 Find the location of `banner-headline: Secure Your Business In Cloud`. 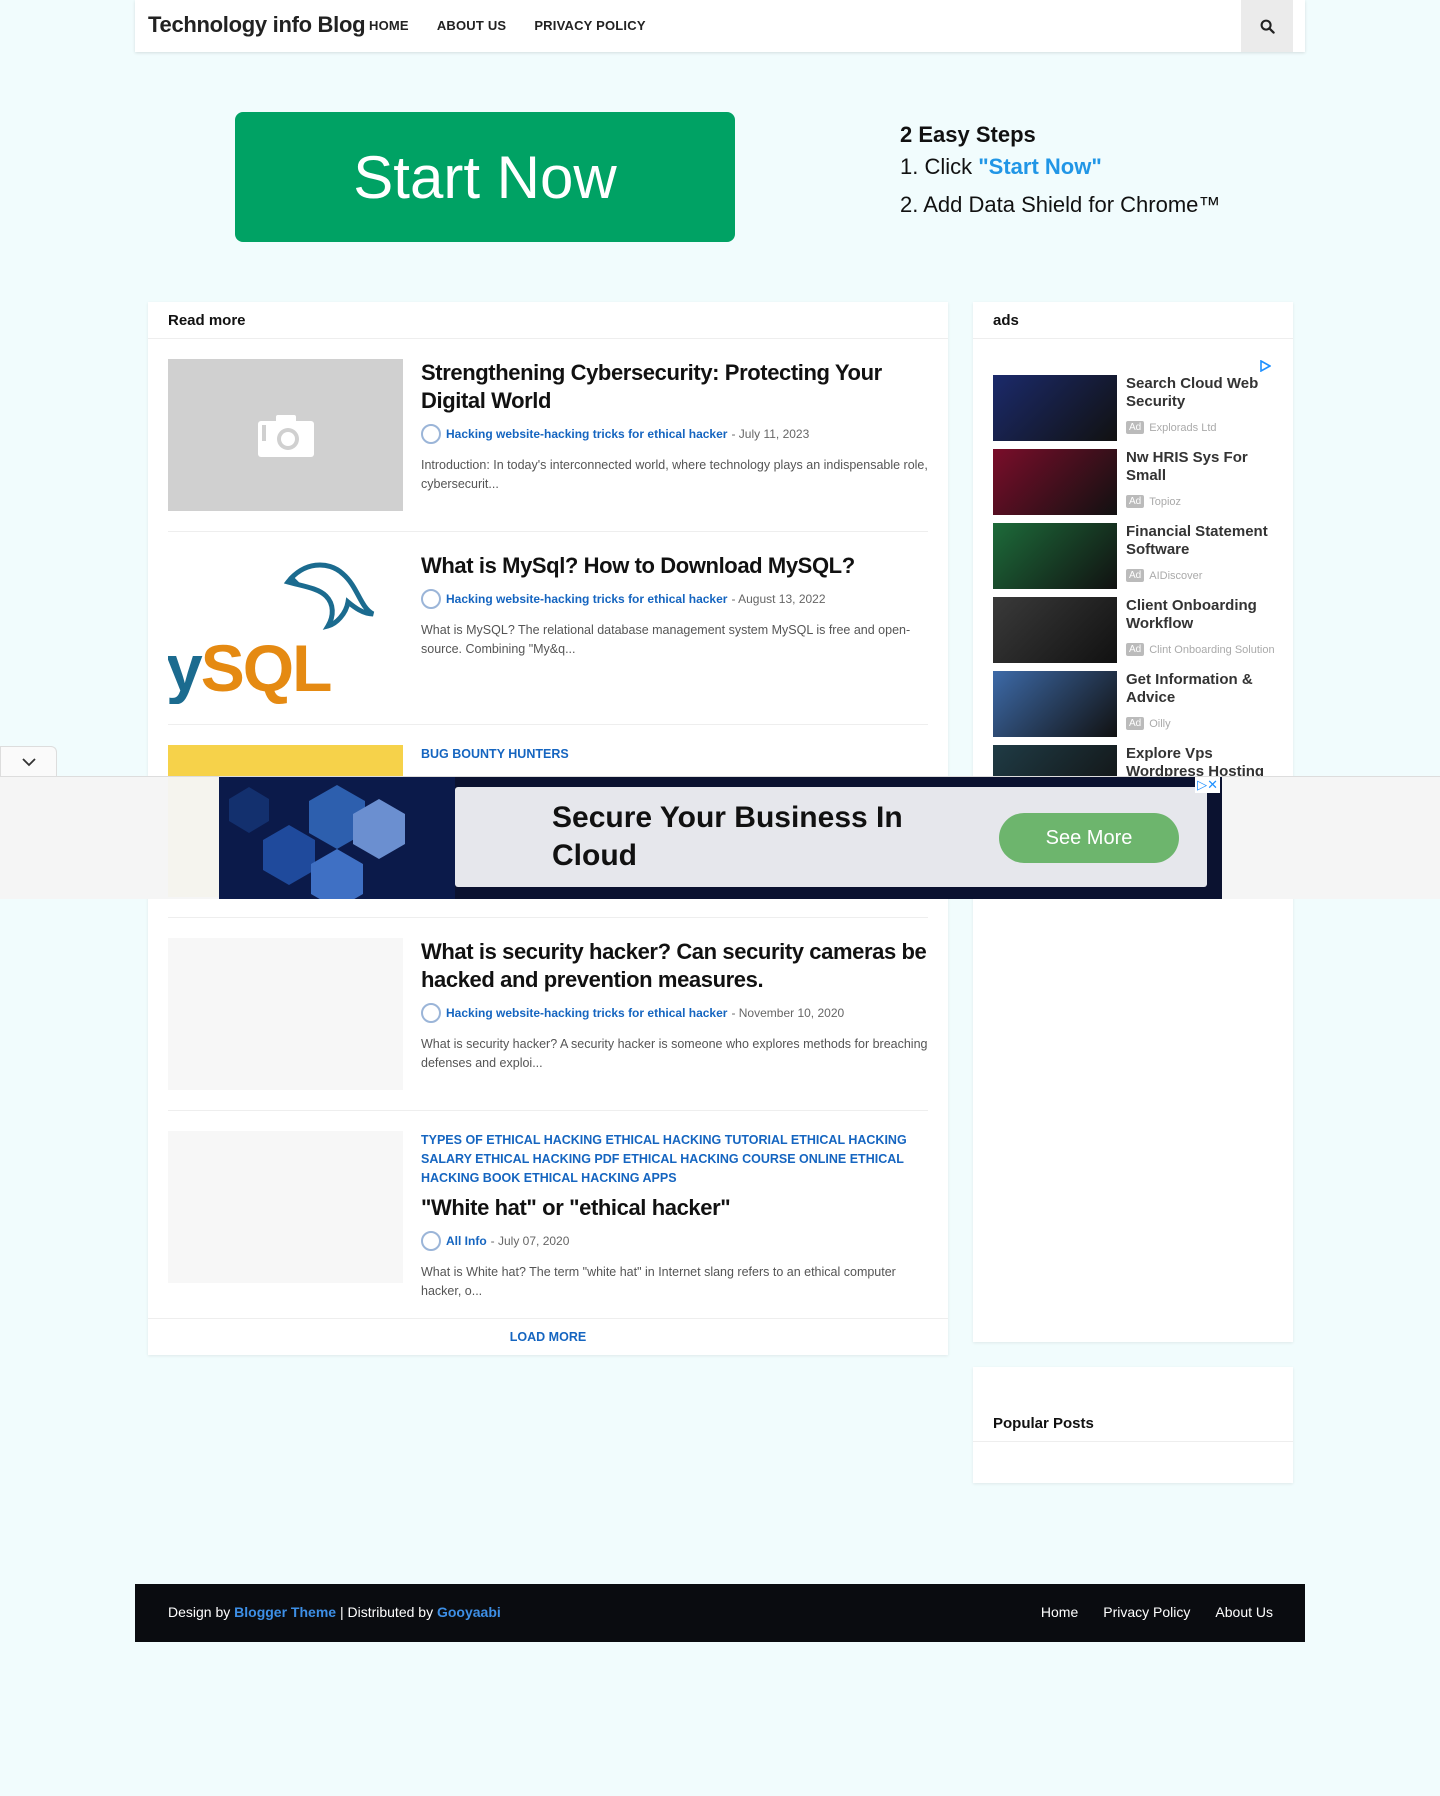

banner-headline: Secure Your Business In Cloud is located at coordinates (742, 837).